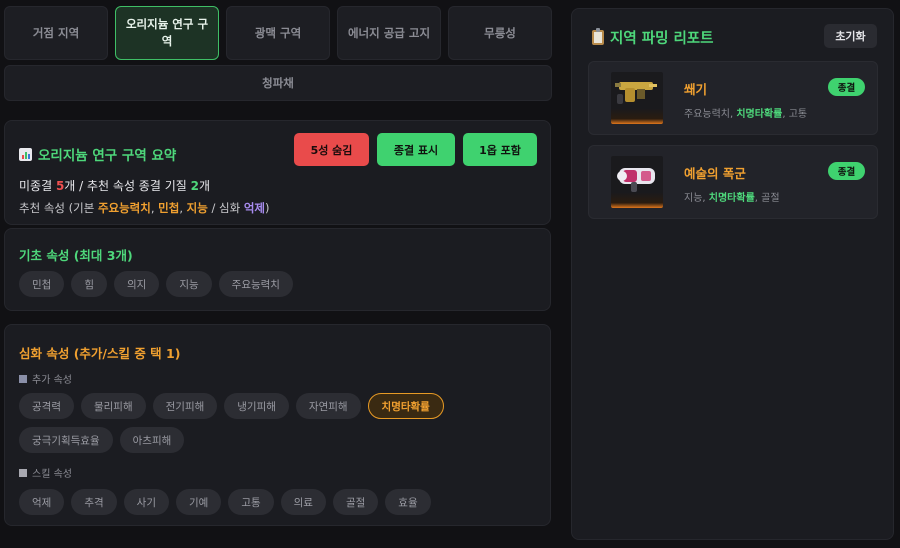 Image resolution: width=900 pixels, height=548 pixels. I want to click on recommended-attrs-line: 추천 속성 (기본 주요능력치, 민첩, 지능 / 심화 억제), so click(144, 208).